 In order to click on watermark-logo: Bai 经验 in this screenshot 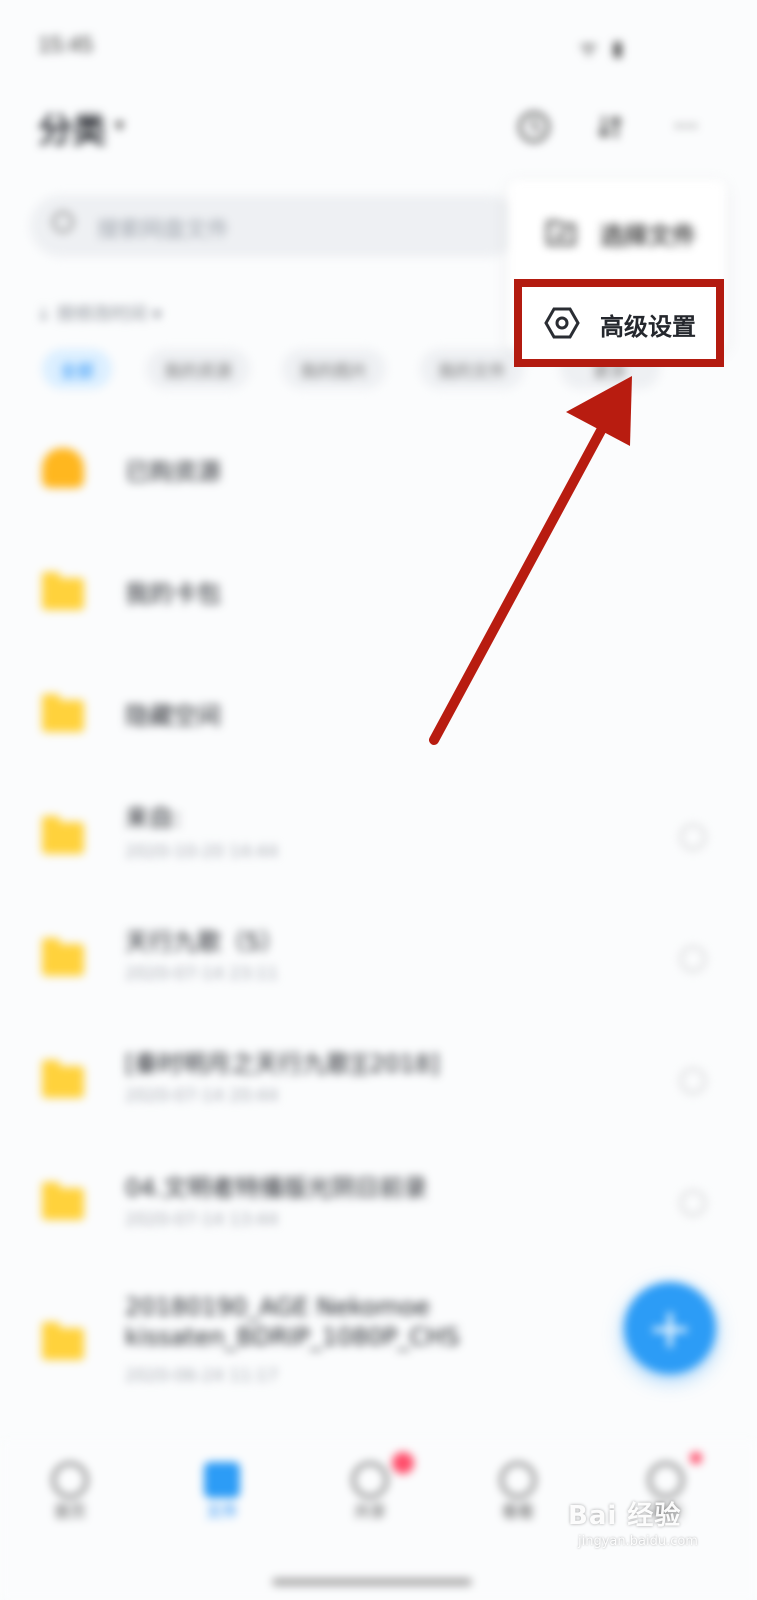, I will do `click(625, 1516)`.